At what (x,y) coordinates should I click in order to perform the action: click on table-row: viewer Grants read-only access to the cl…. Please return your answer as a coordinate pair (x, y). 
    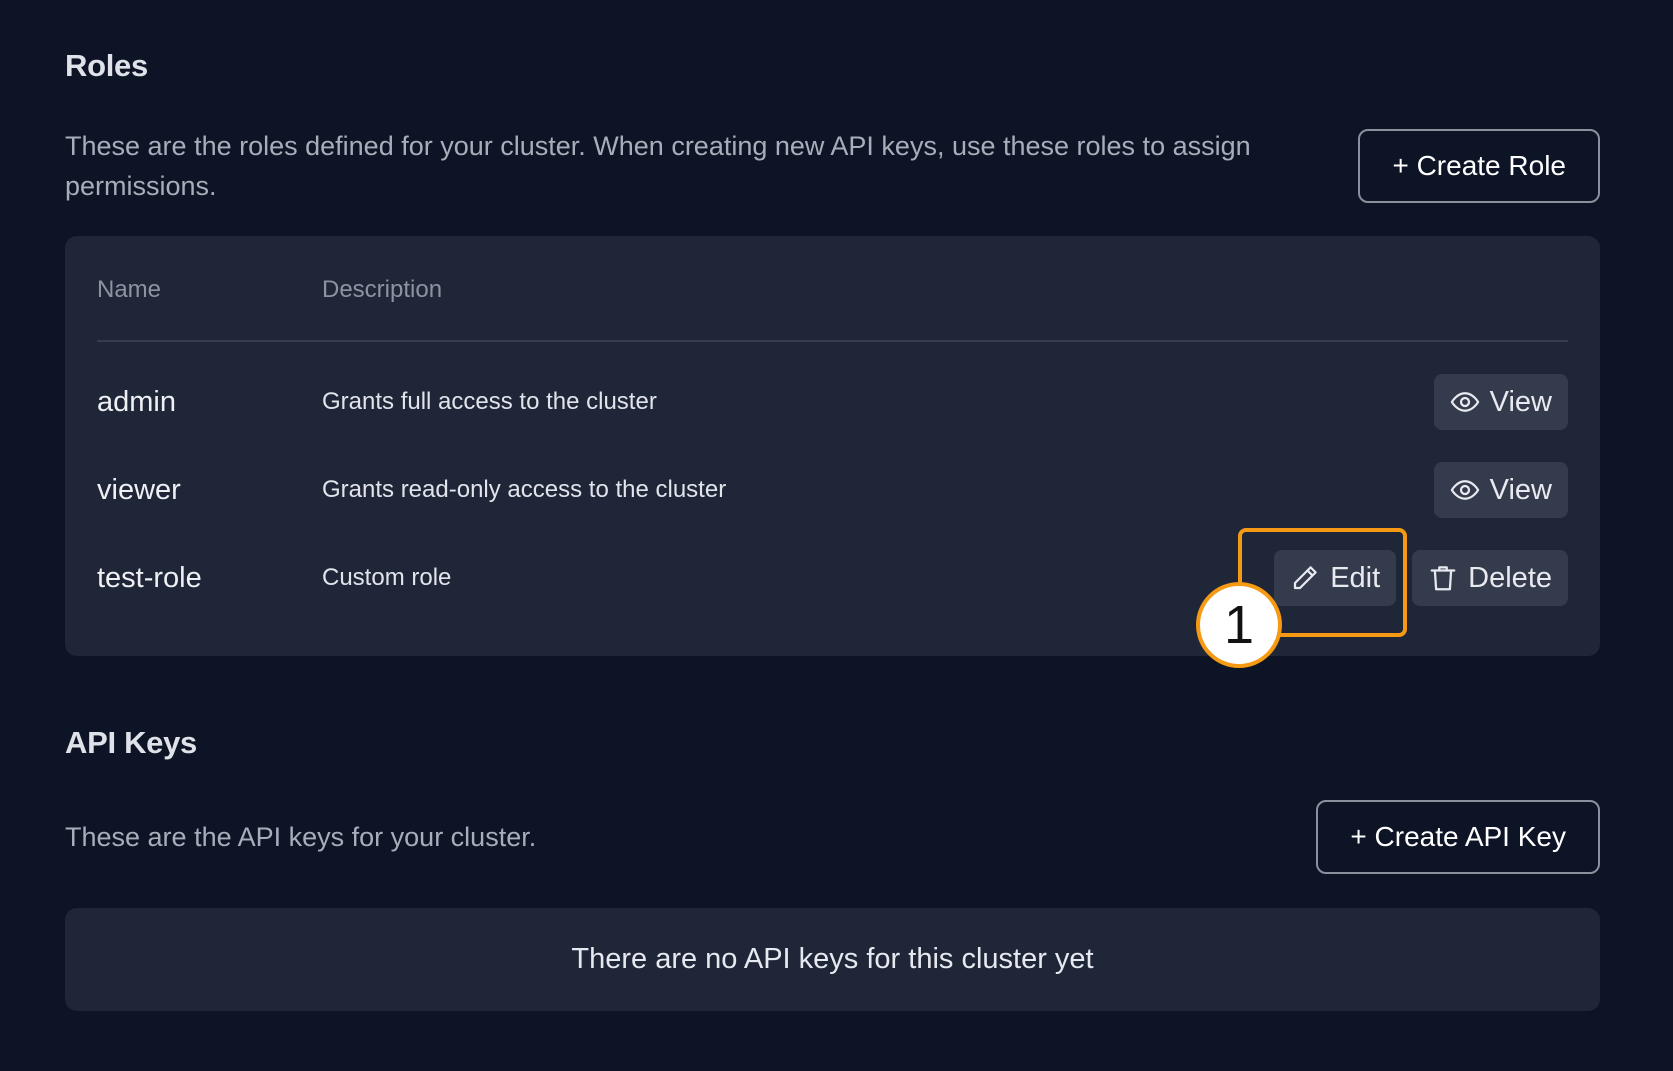
    Looking at the image, I should click on (832, 490).